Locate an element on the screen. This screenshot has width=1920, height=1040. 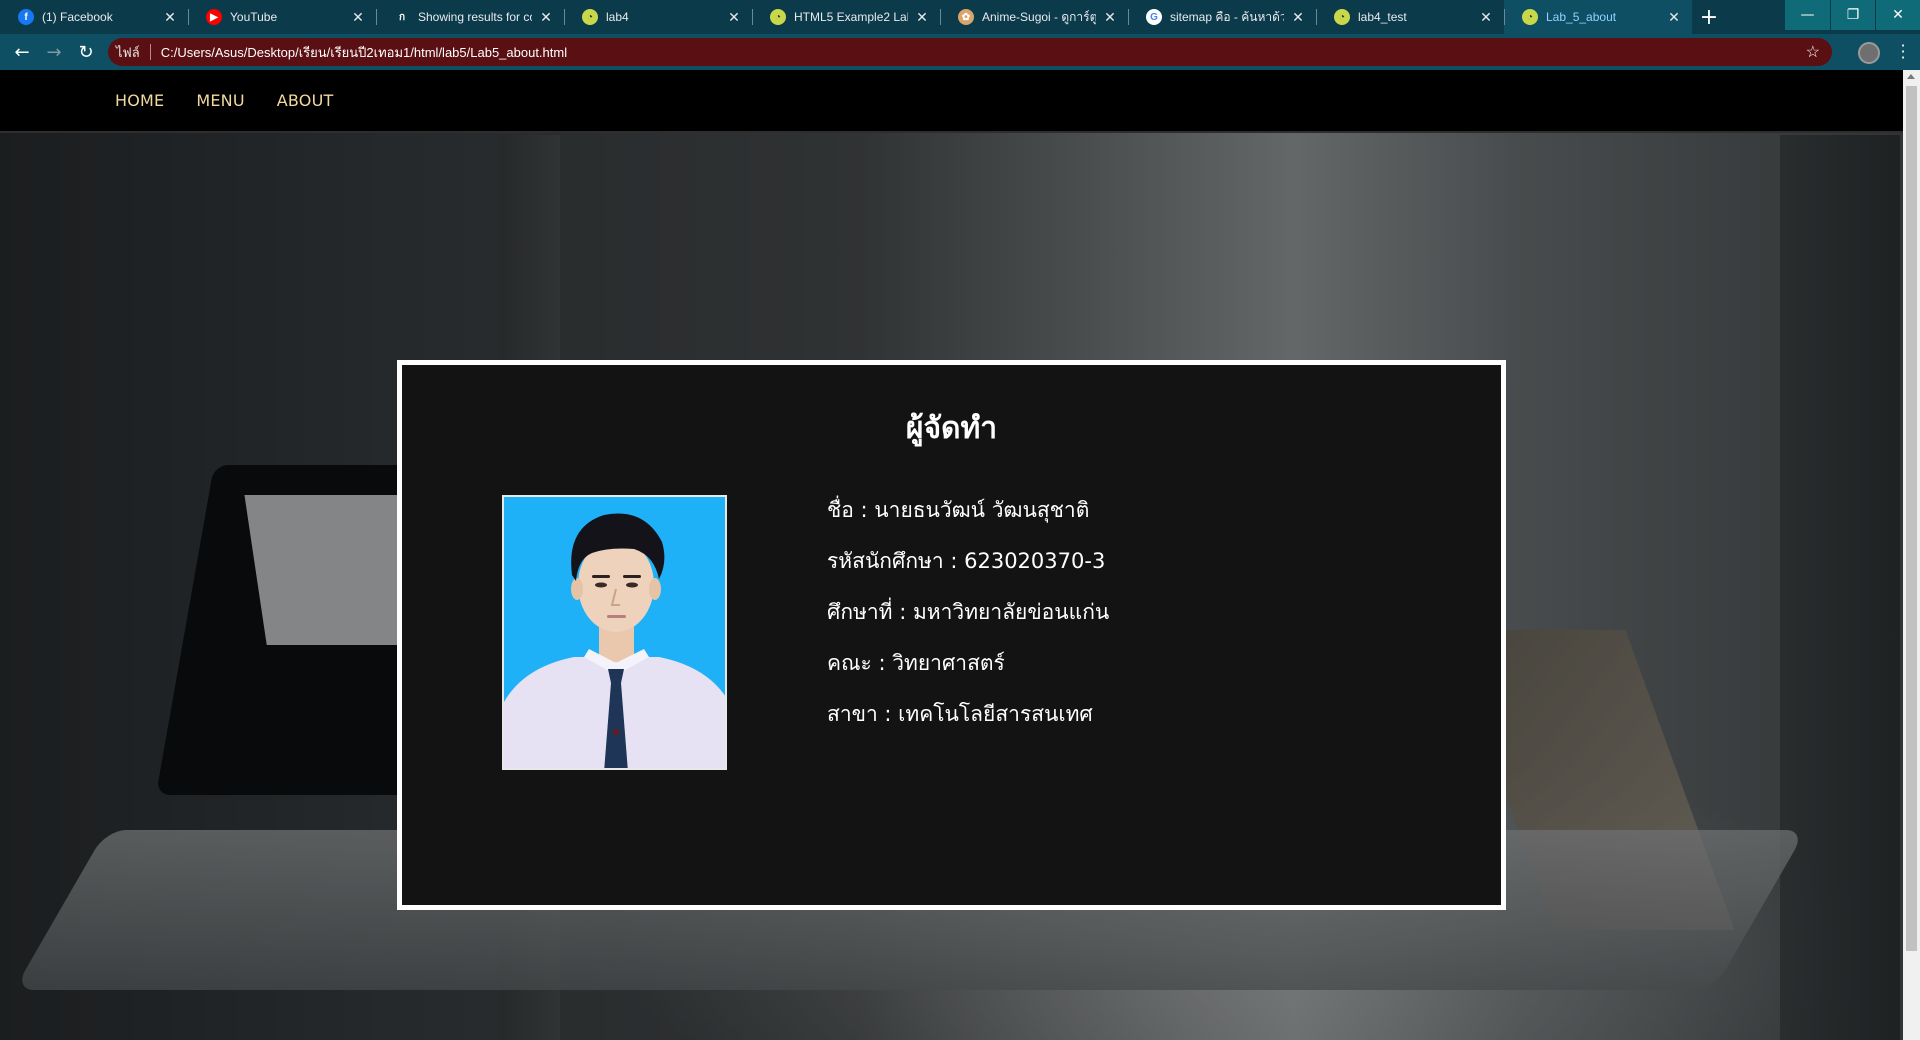
menu-kebab-icon: · · · is located at coordinates (1903, 52).